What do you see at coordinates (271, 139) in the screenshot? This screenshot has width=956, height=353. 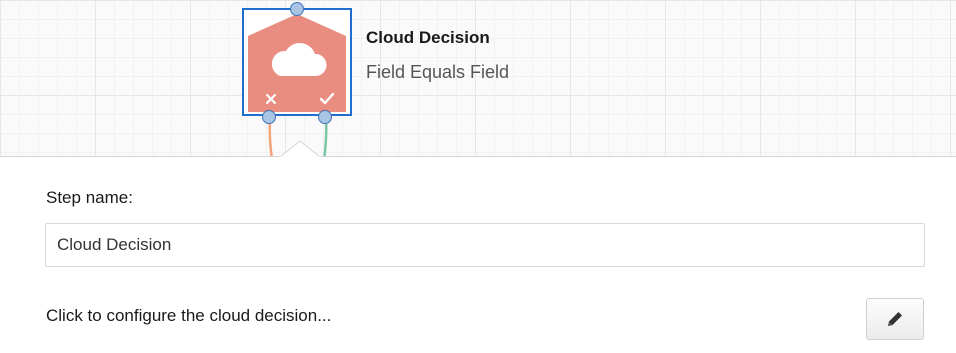 I see `no-branch-connector` at bounding box center [271, 139].